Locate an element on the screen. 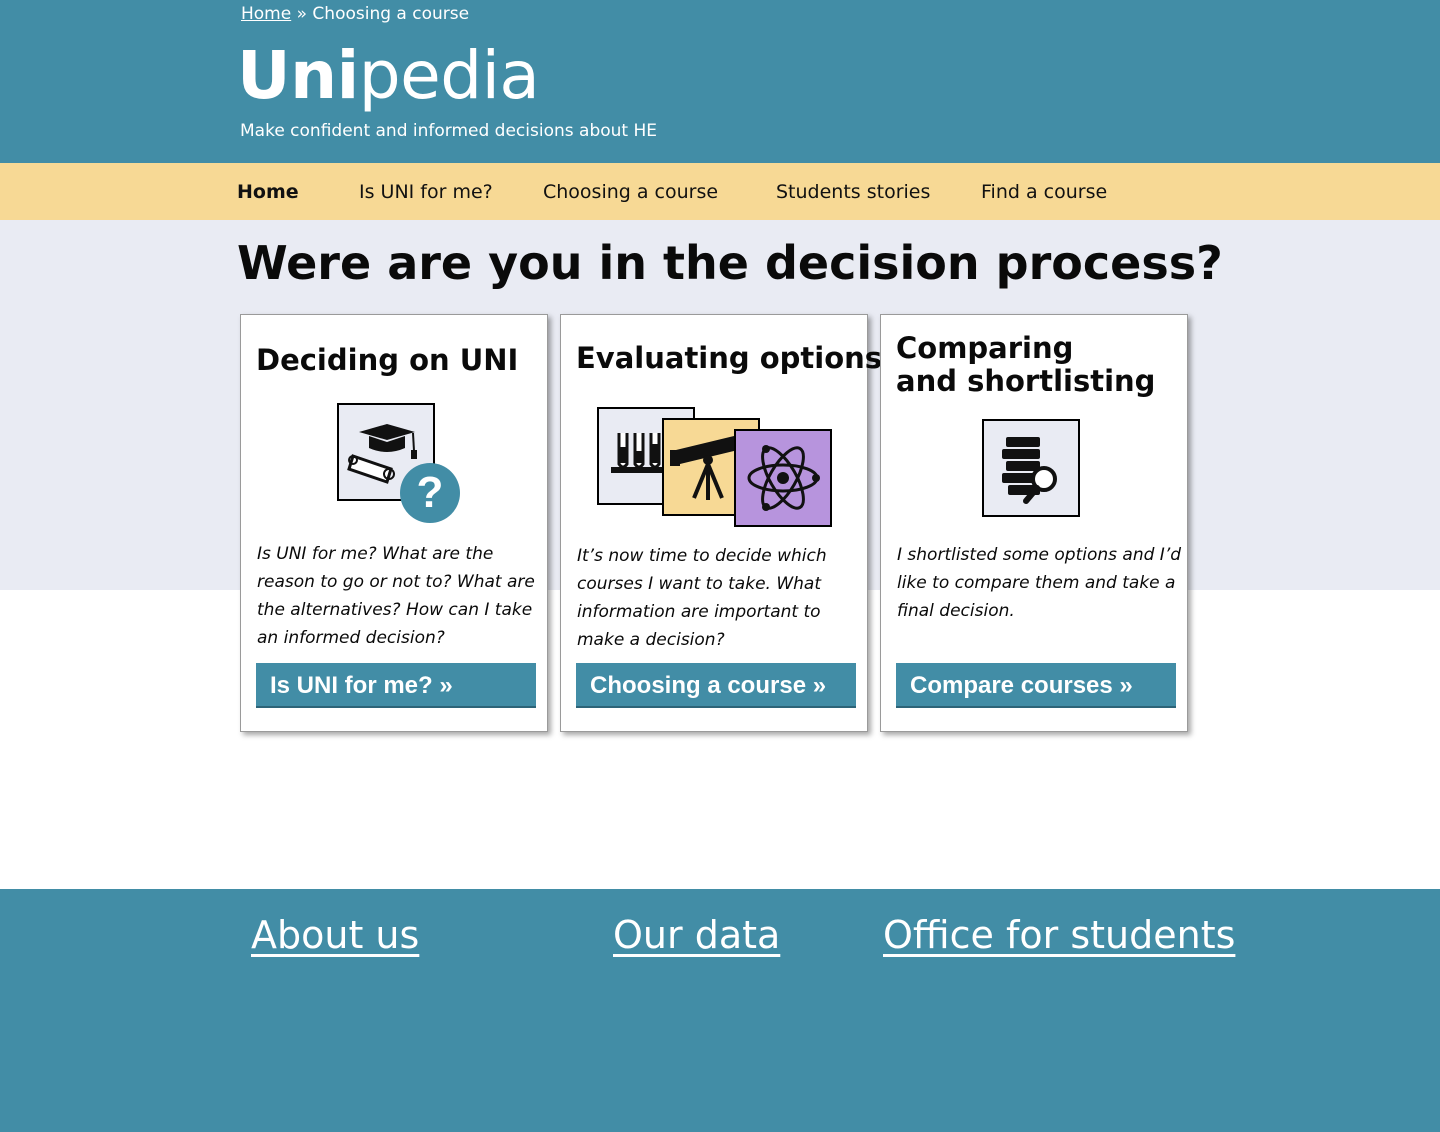  breadcrumb: Home » Choosing a course is located at coordinates (355, 14).